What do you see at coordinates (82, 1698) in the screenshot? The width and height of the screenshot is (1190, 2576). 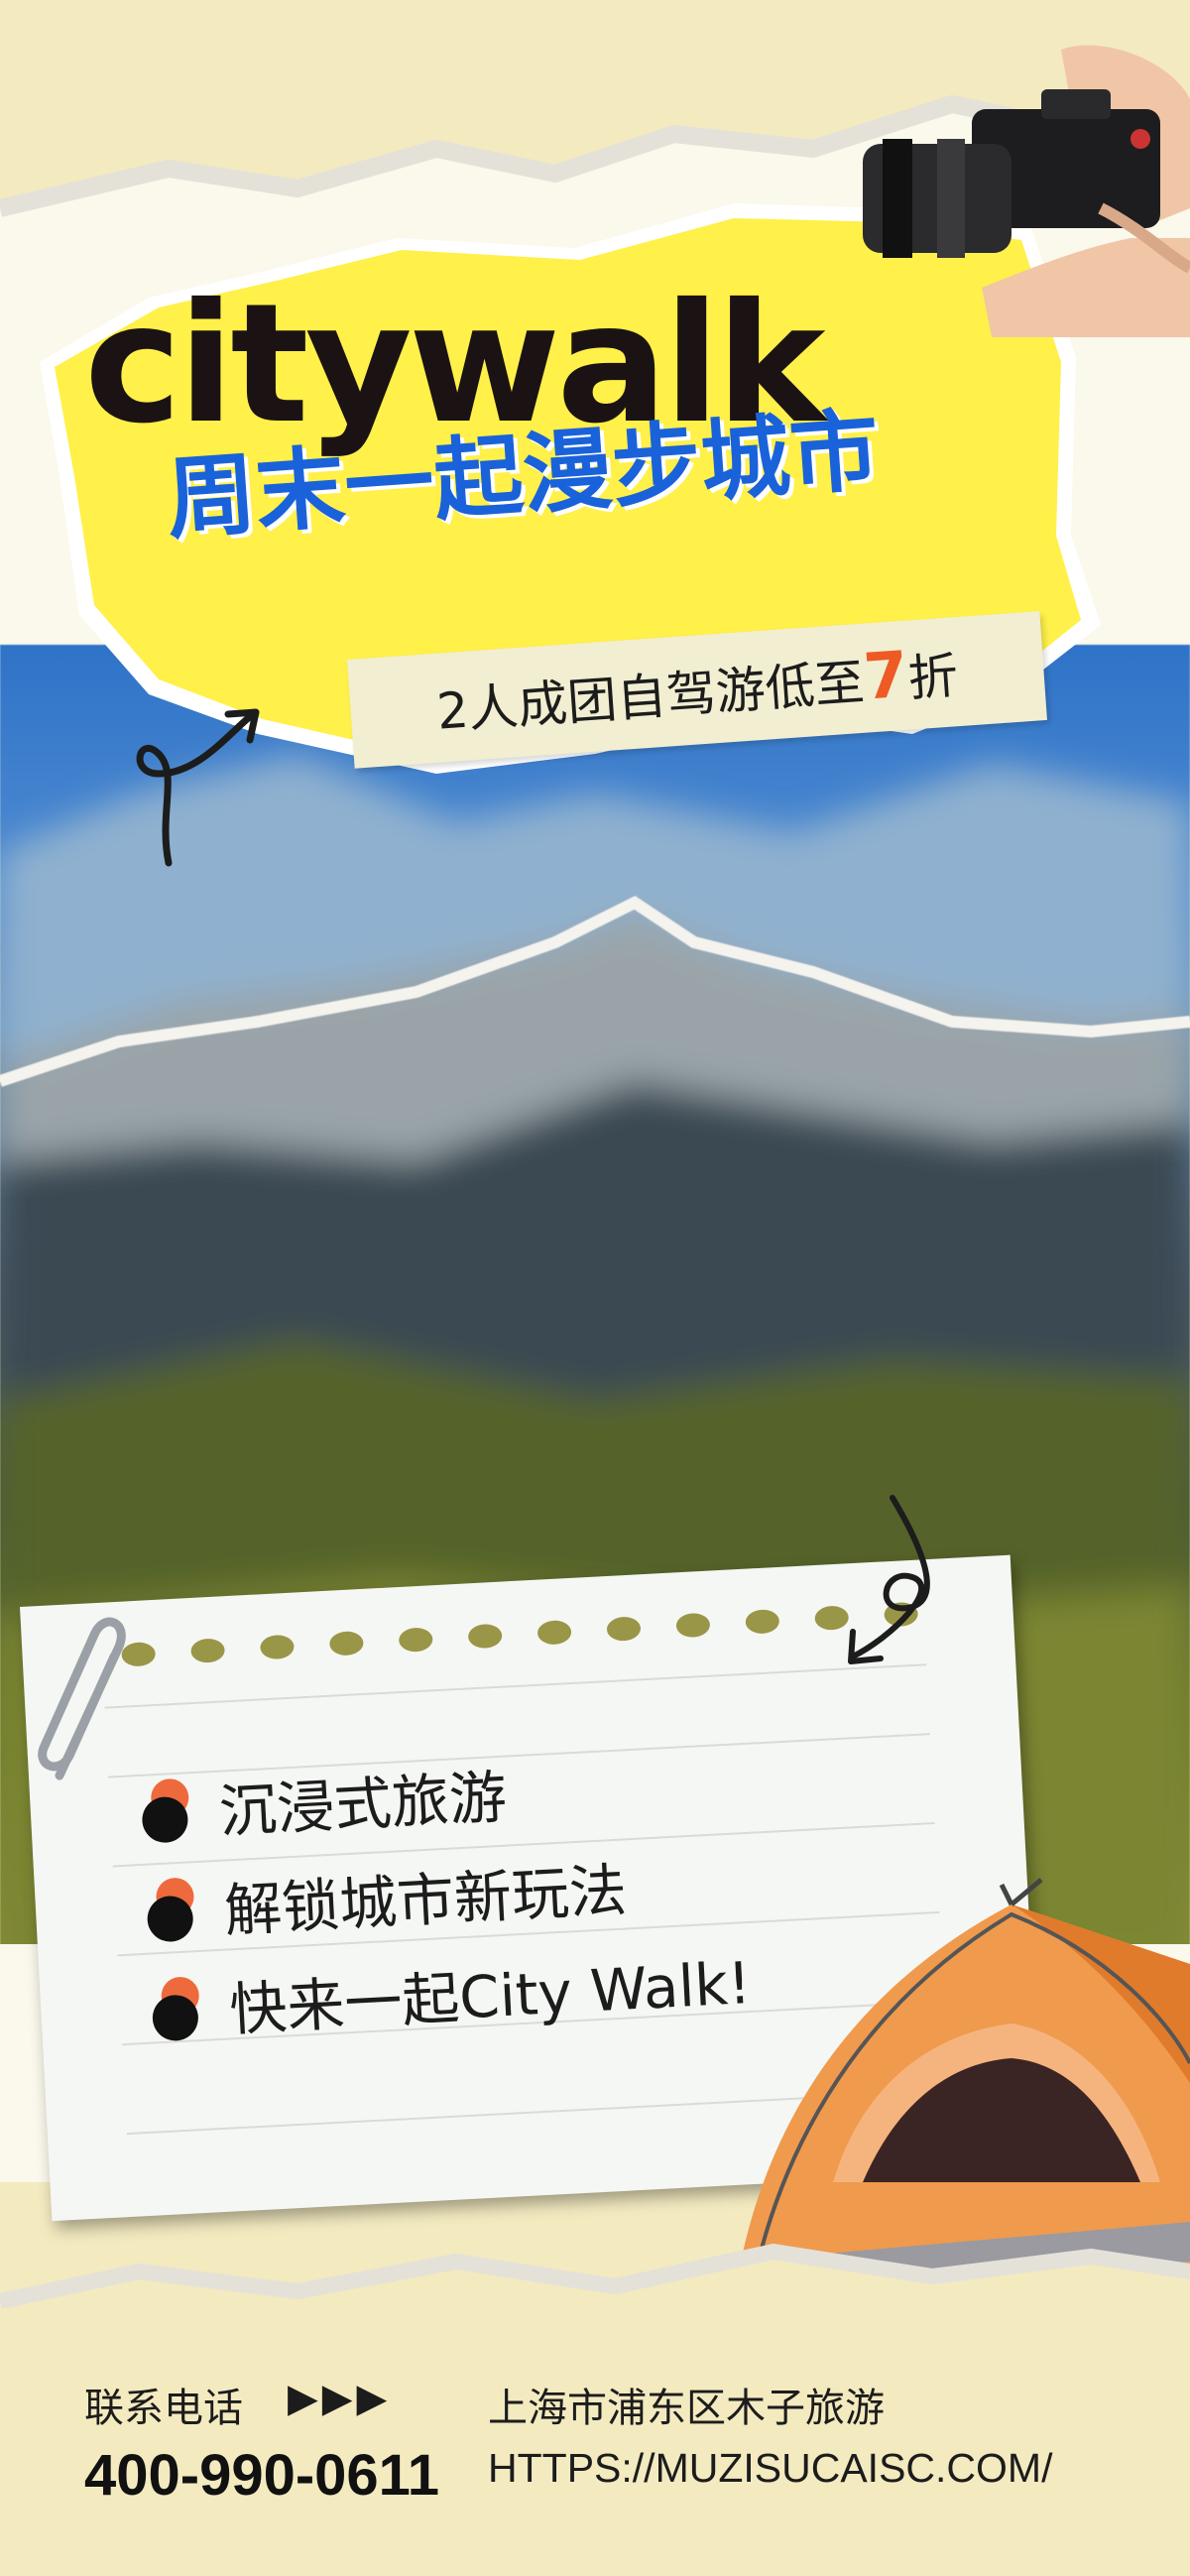 I see `paperclip-icon` at bounding box center [82, 1698].